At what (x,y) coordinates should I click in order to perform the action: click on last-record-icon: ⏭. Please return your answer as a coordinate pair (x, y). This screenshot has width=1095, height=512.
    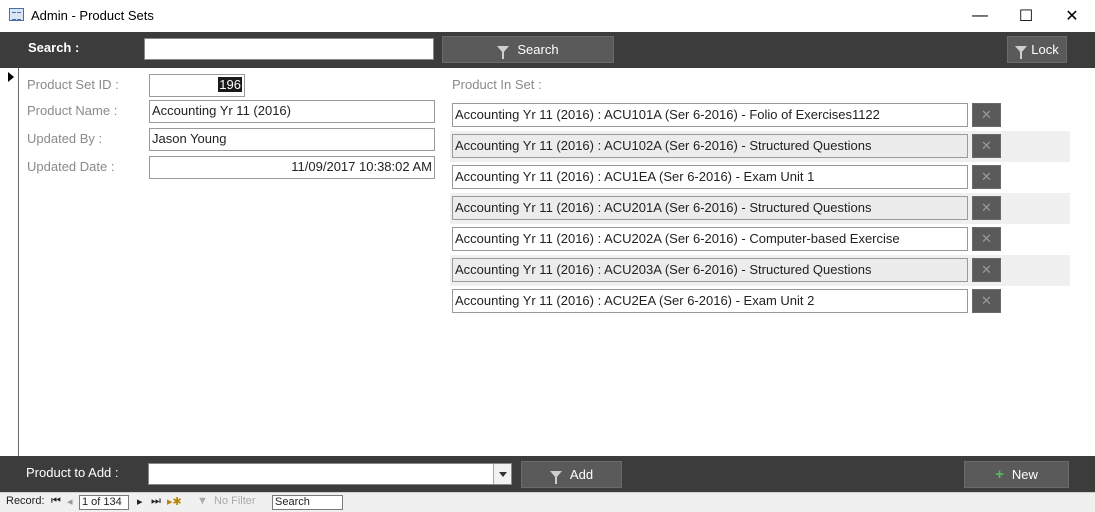
    Looking at the image, I should click on (156, 501).